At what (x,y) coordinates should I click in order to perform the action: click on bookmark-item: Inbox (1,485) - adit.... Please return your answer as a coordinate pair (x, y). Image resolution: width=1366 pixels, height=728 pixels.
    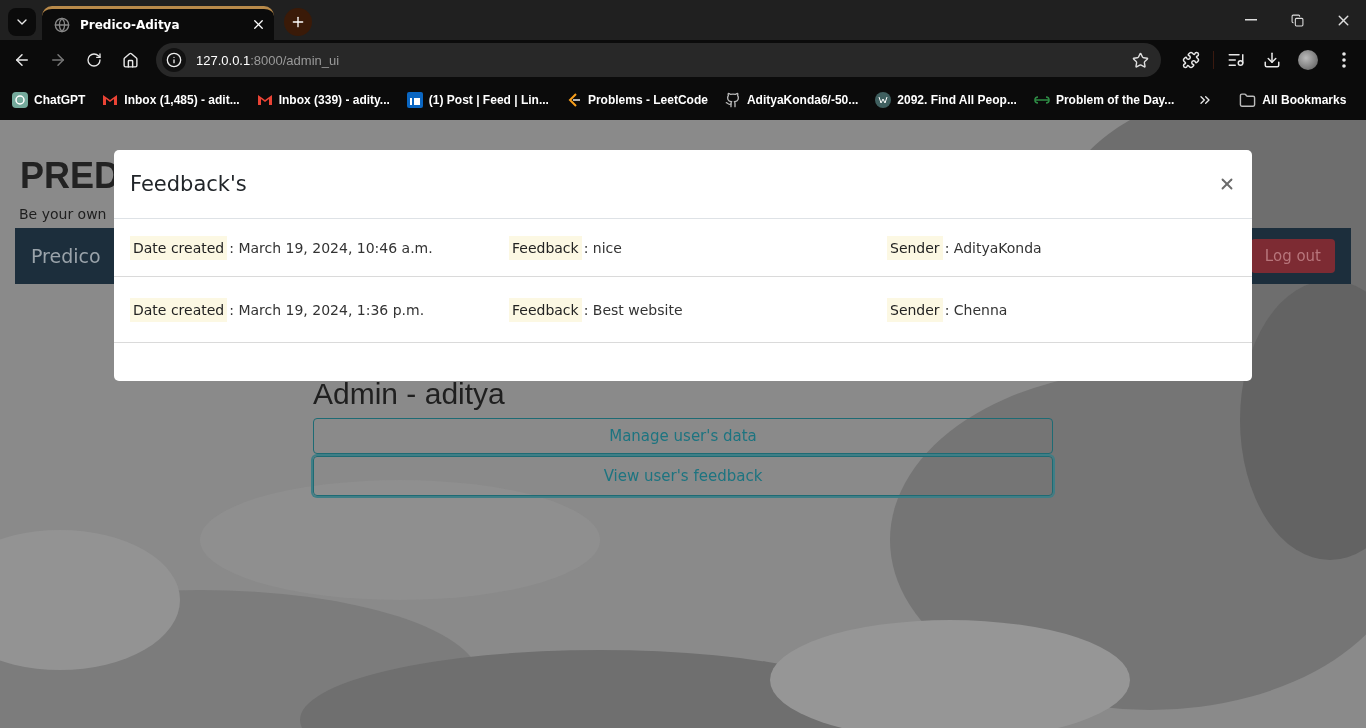
    Looking at the image, I should click on (175, 100).